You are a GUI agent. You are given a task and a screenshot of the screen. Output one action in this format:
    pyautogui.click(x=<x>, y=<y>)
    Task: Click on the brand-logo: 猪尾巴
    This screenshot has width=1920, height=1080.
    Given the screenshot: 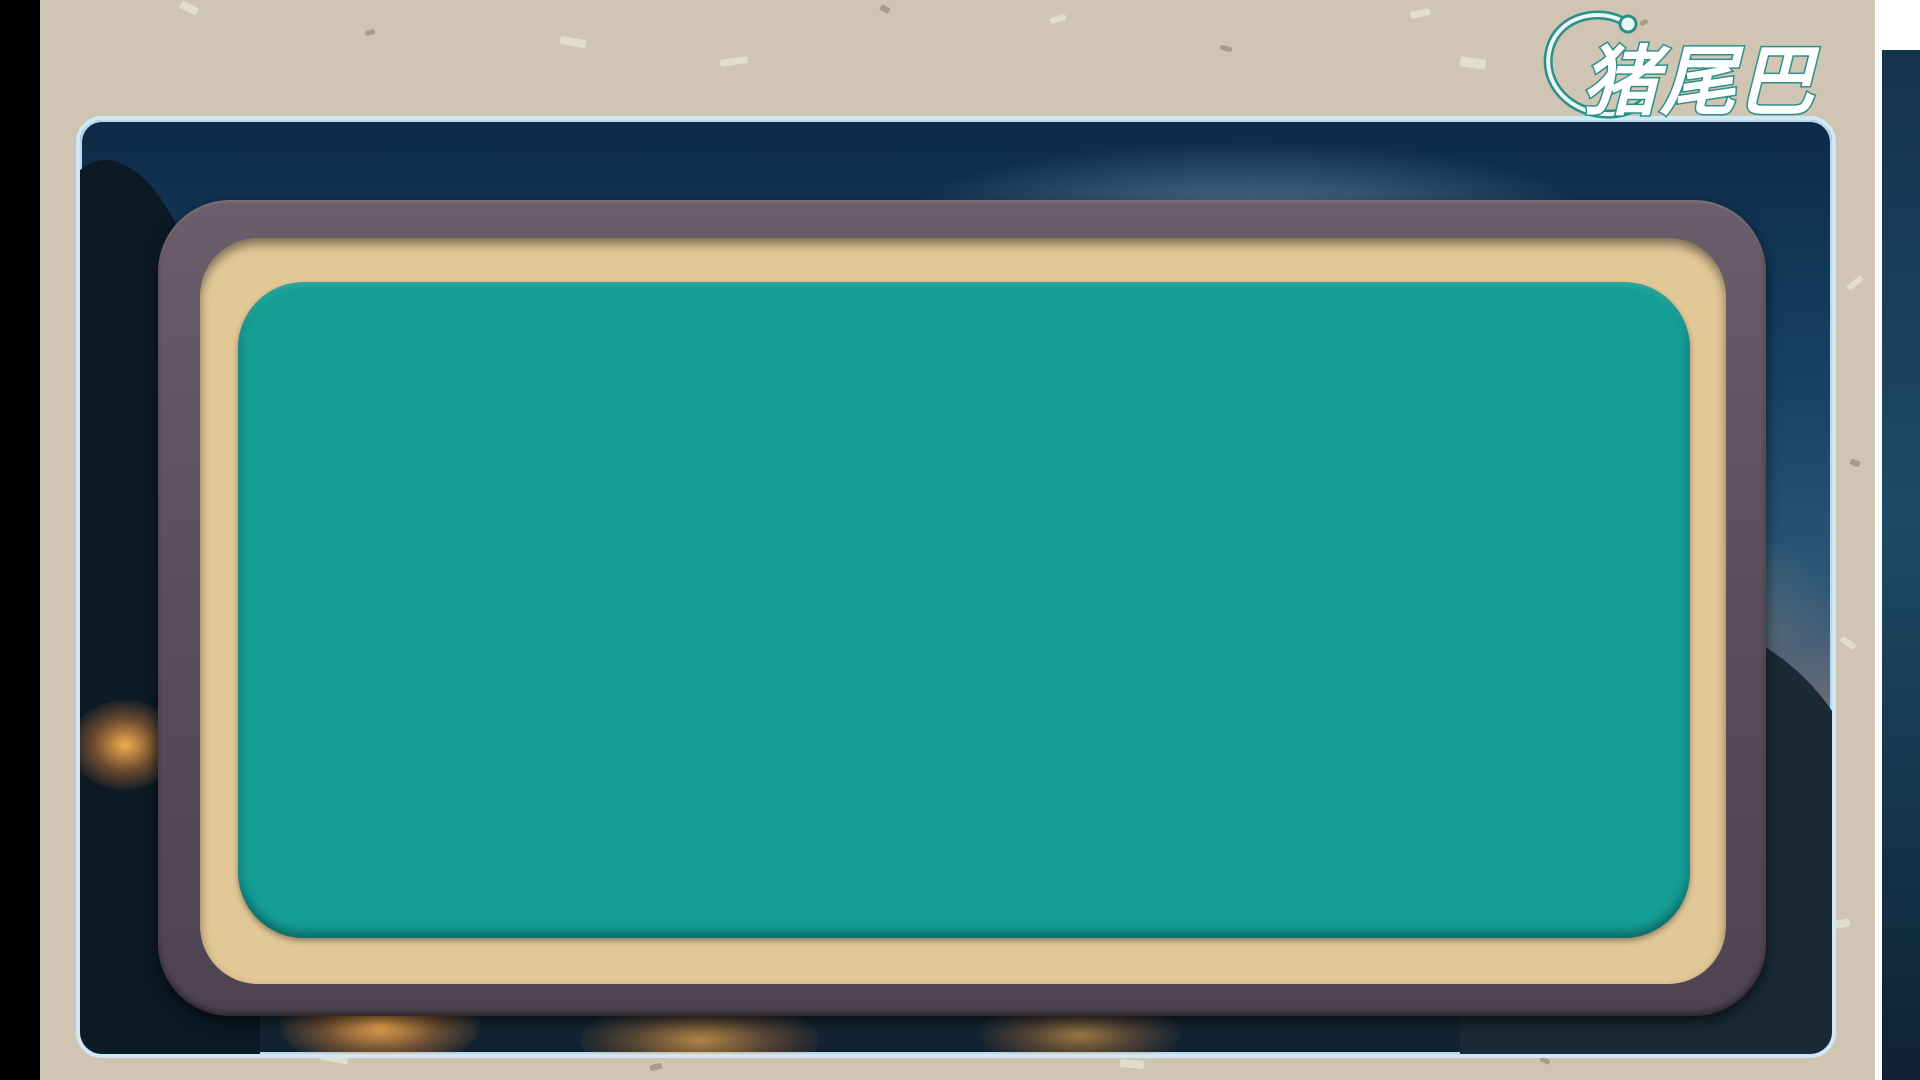 What is the action you would take?
    pyautogui.click(x=1682, y=67)
    